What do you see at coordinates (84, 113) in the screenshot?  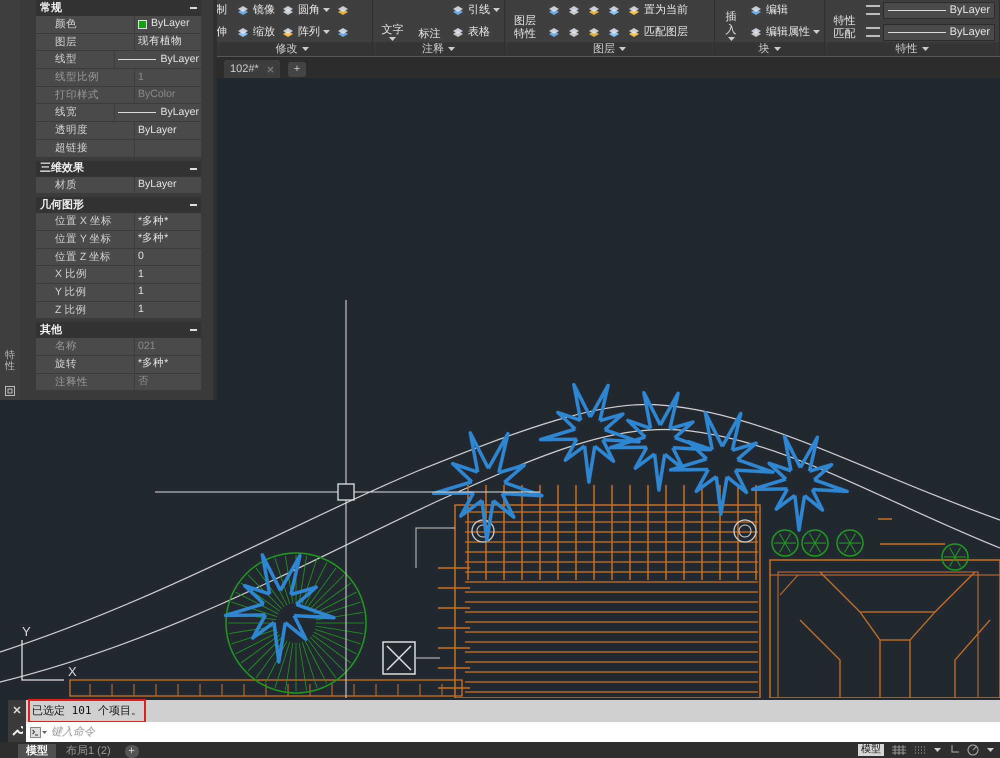 I see `property-label: 线宽` at bounding box center [84, 113].